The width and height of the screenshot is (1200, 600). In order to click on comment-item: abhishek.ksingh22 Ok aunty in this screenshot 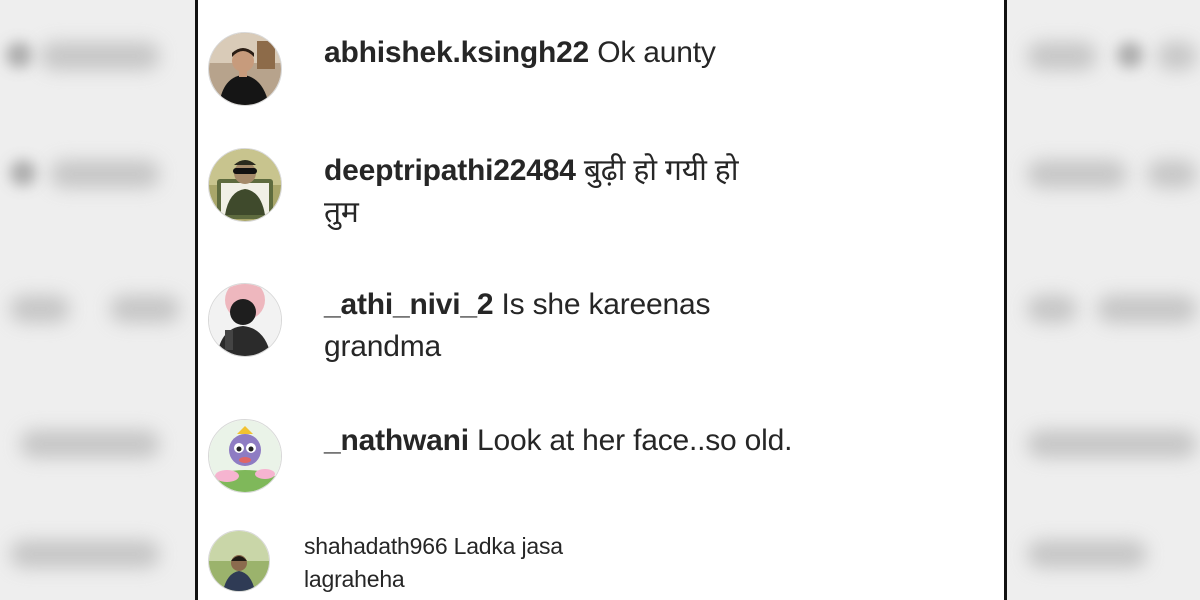, I will do `click(462, 69)`.